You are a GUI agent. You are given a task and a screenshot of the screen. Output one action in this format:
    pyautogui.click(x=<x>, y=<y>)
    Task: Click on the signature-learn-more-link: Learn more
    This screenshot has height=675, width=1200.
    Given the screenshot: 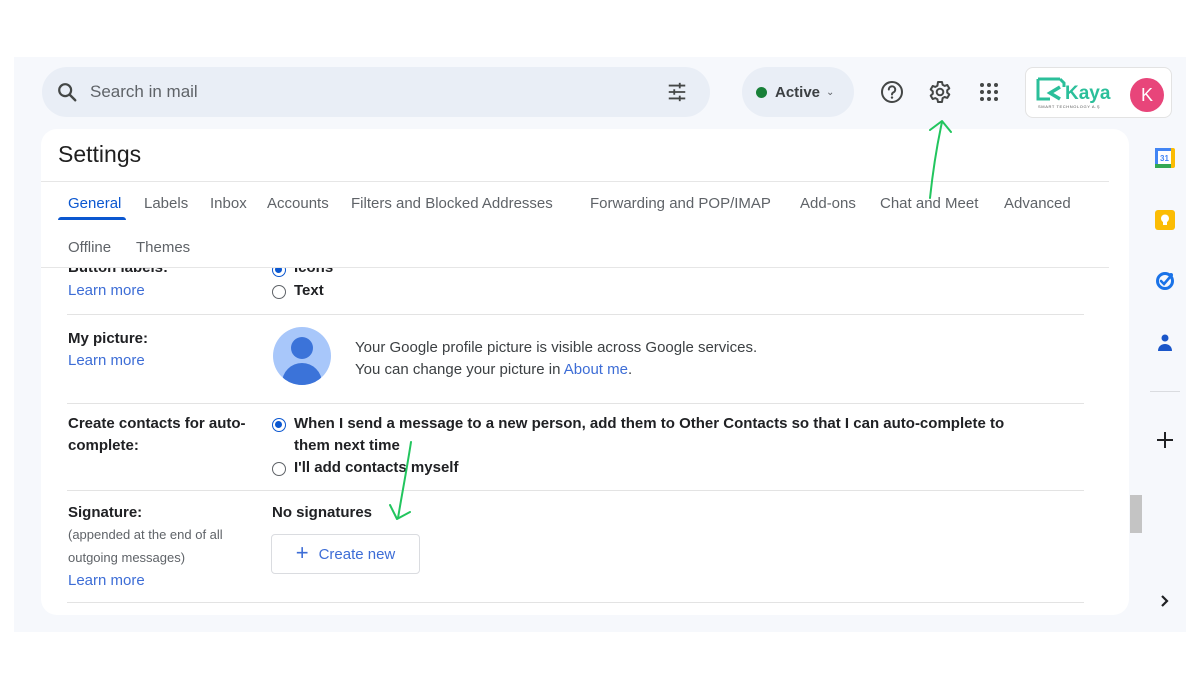 What is the action you would take?
    pyautogui.click(x=106, y=580)
    